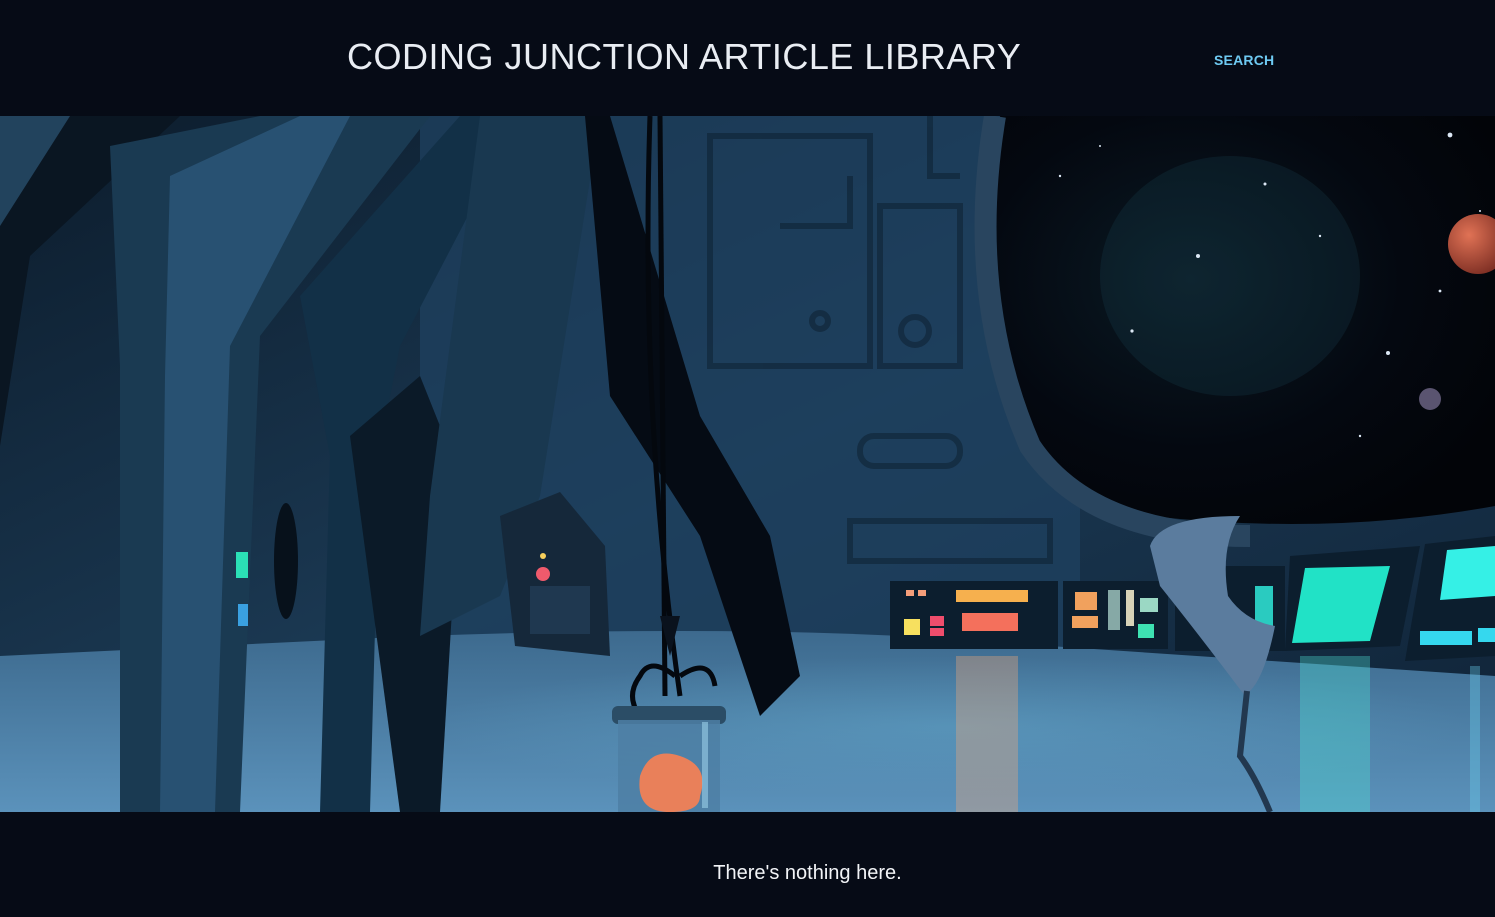  What do you see at coordinates (684, 57) in the screenshot?
I see `site-title: CODING JUNCTION ARTICLE LIBRARY` at bounding box center [684, 57].